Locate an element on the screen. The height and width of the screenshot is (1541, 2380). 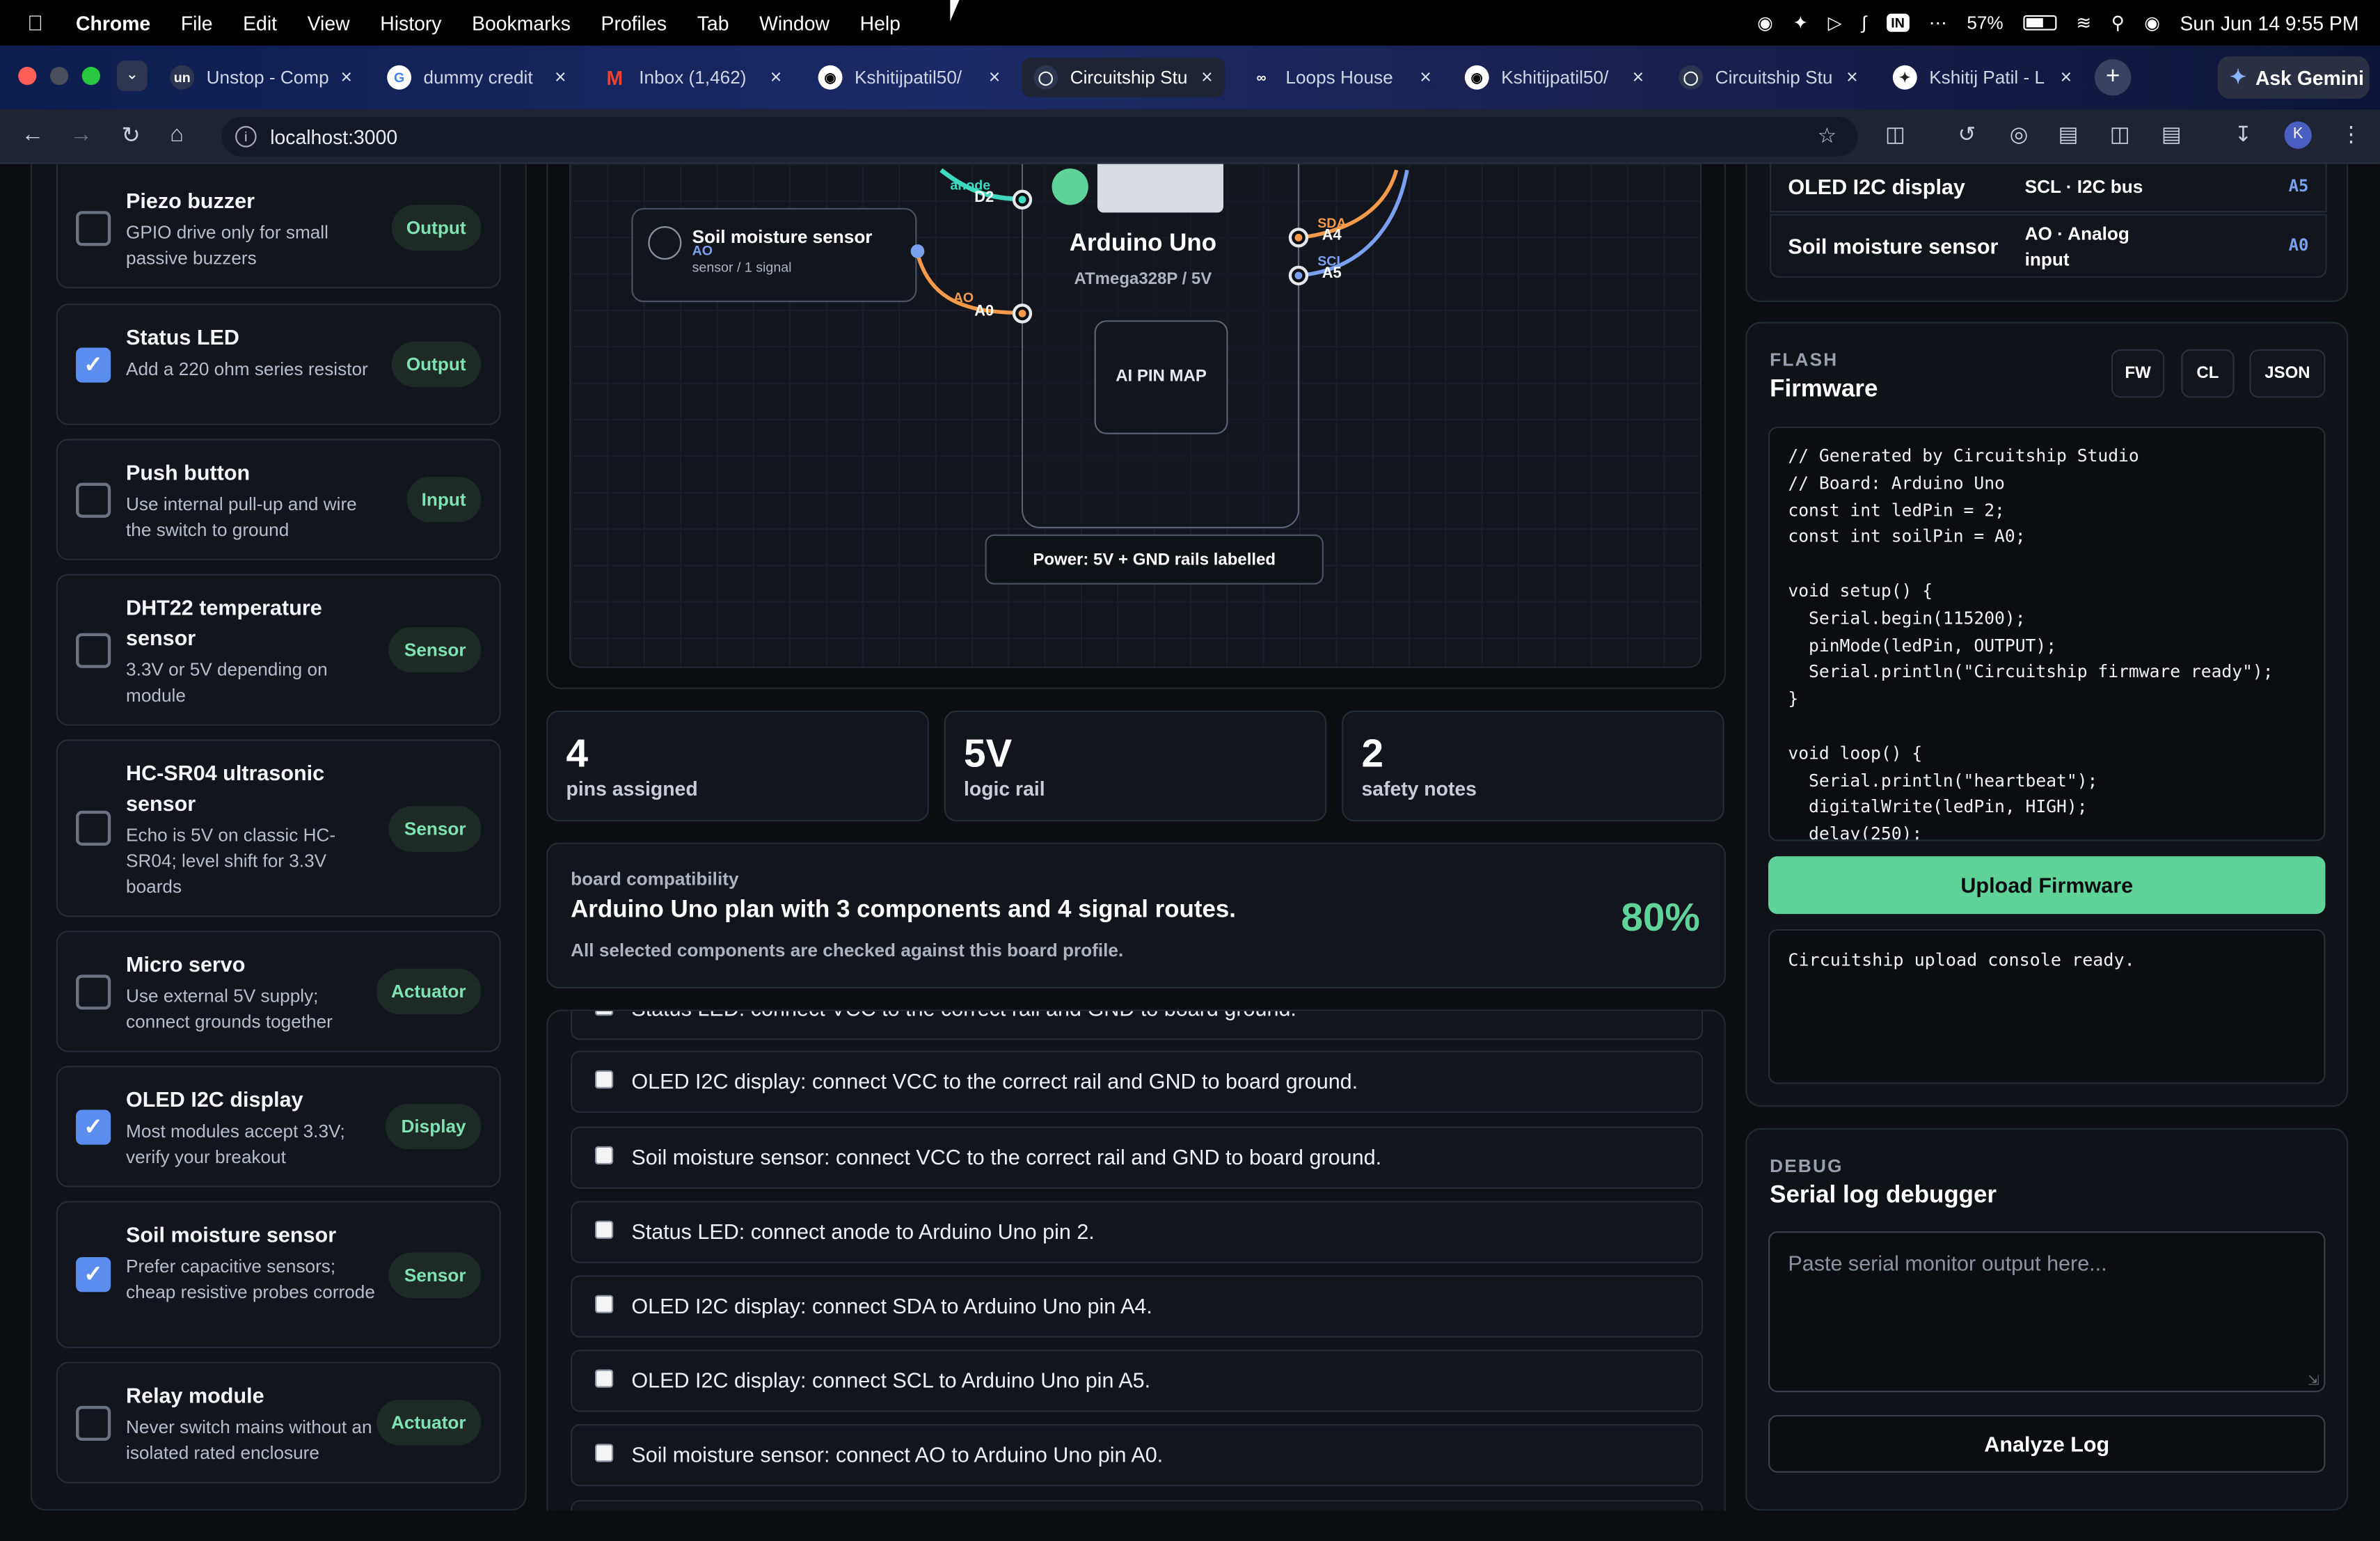
pin-label-d2: D2 is located at coordinates (984, 198).